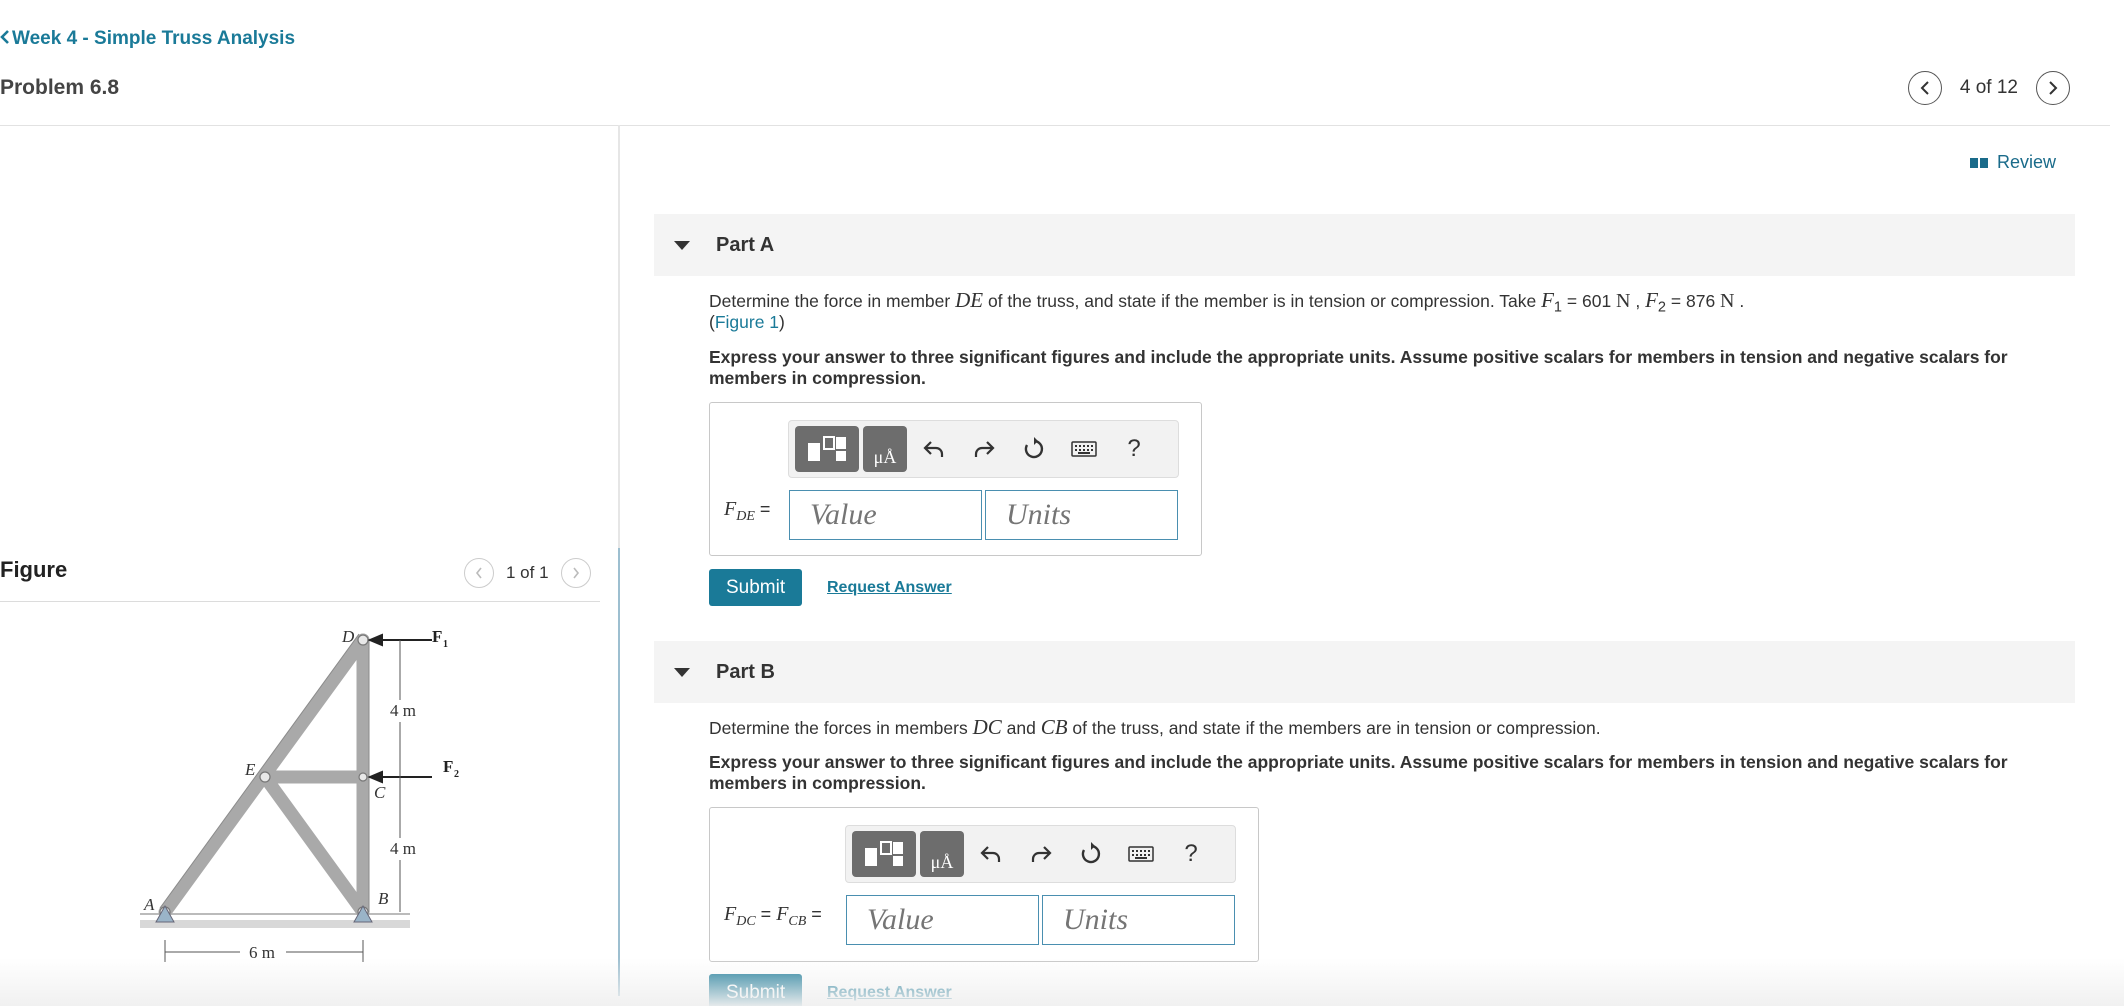  What do you see at coordinates (445, 644) in the screenshot?
I see `label-f1-sub: 1` at bounding box center [445, 644].